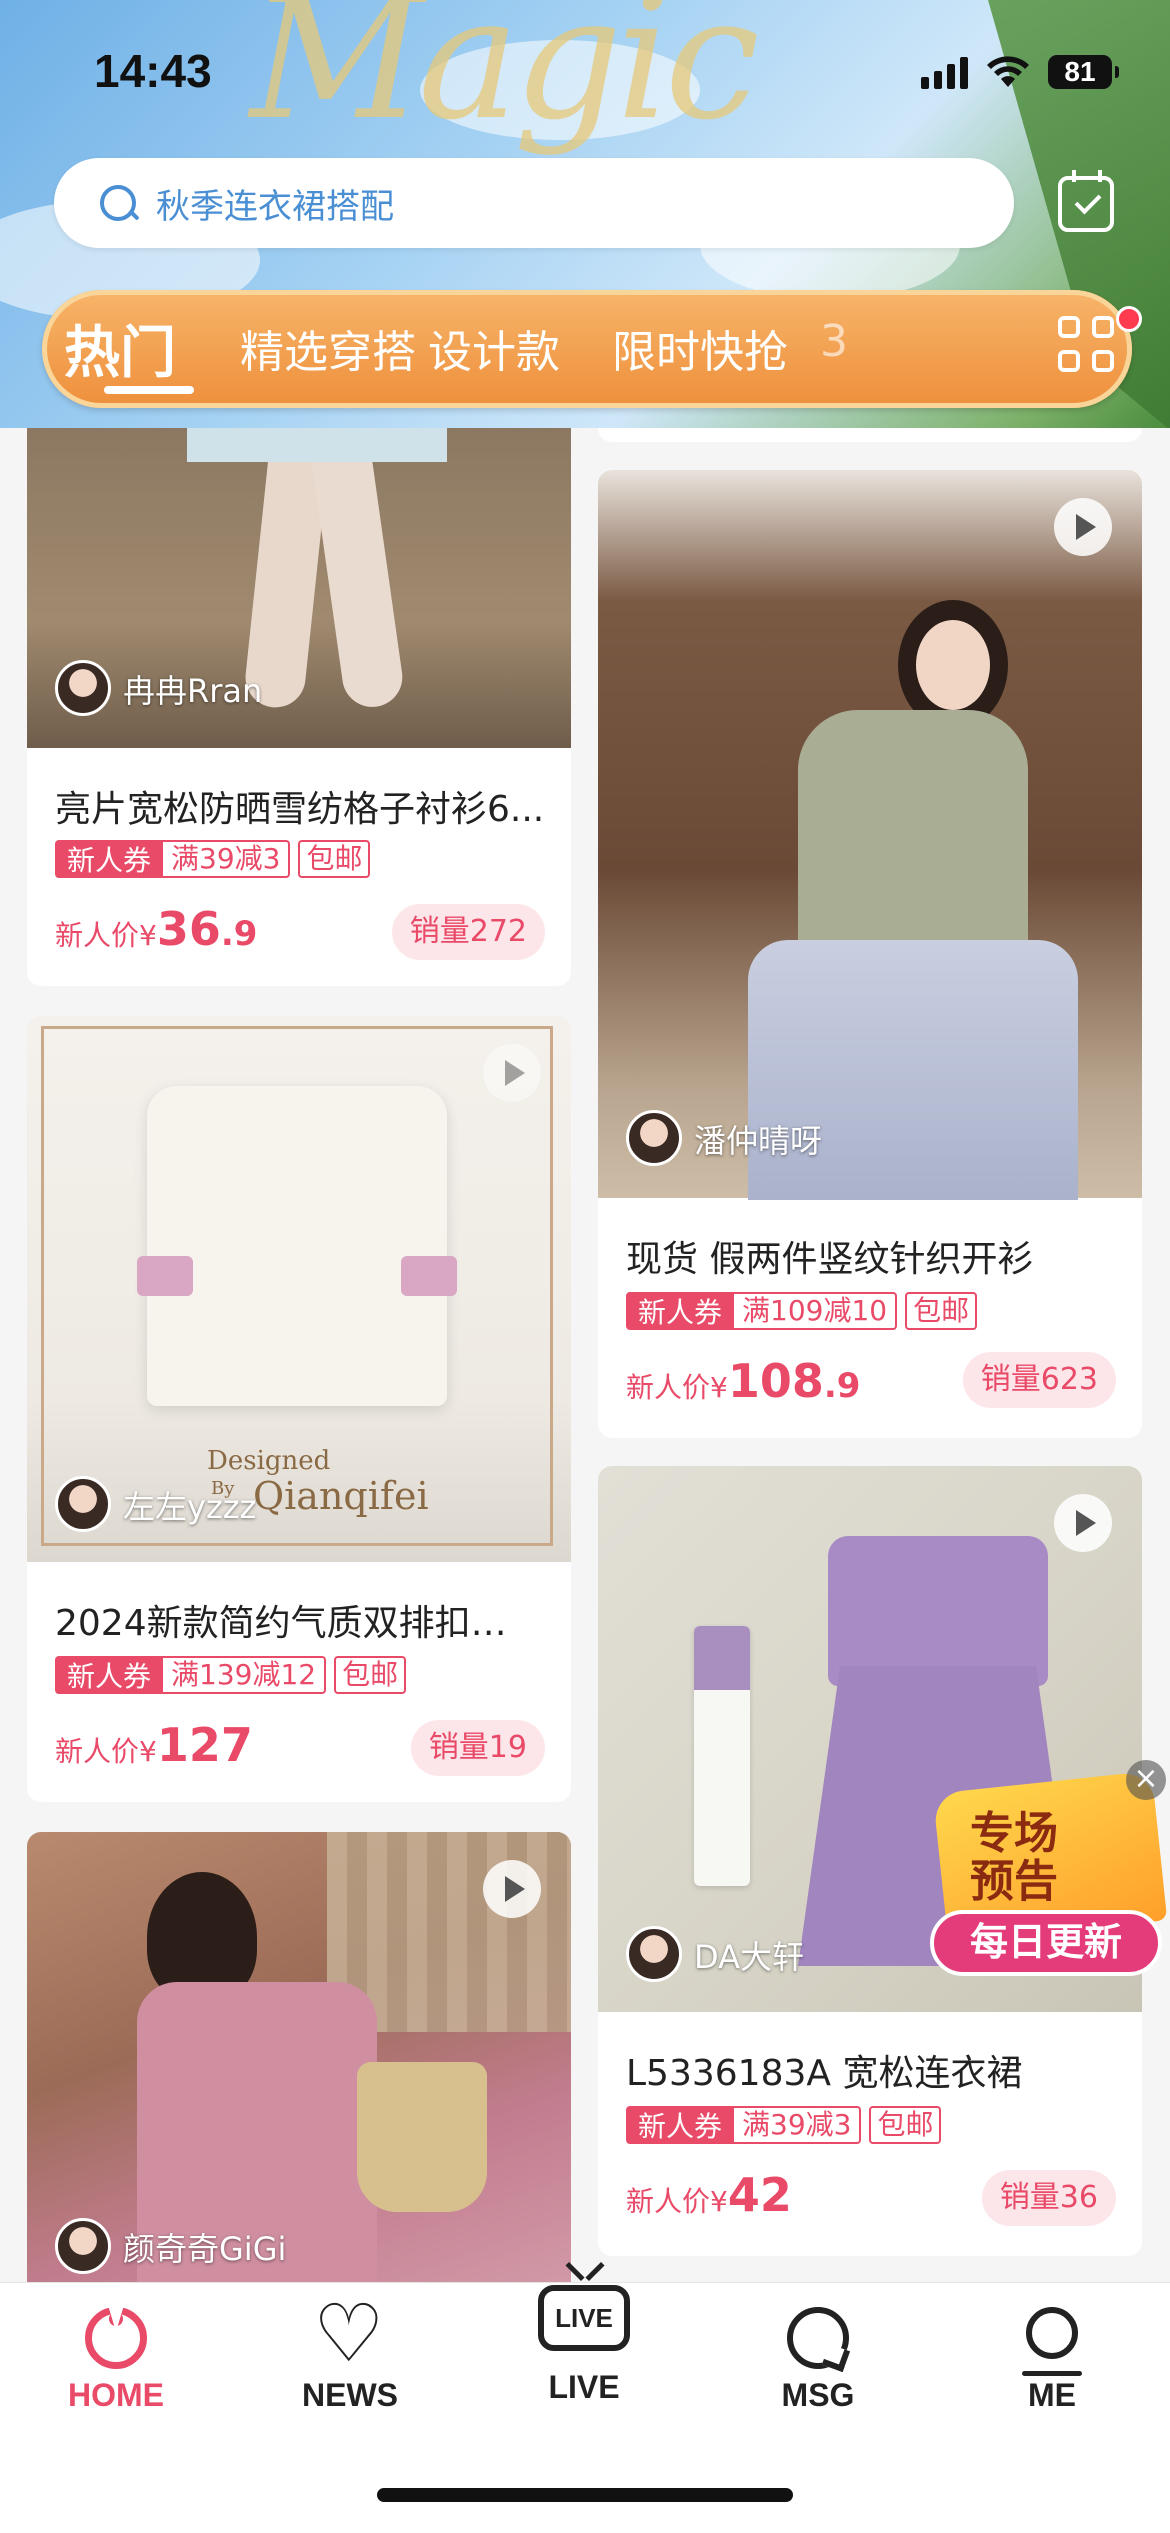  I want to click on price: 新人价¥127, so click(154, 1745).